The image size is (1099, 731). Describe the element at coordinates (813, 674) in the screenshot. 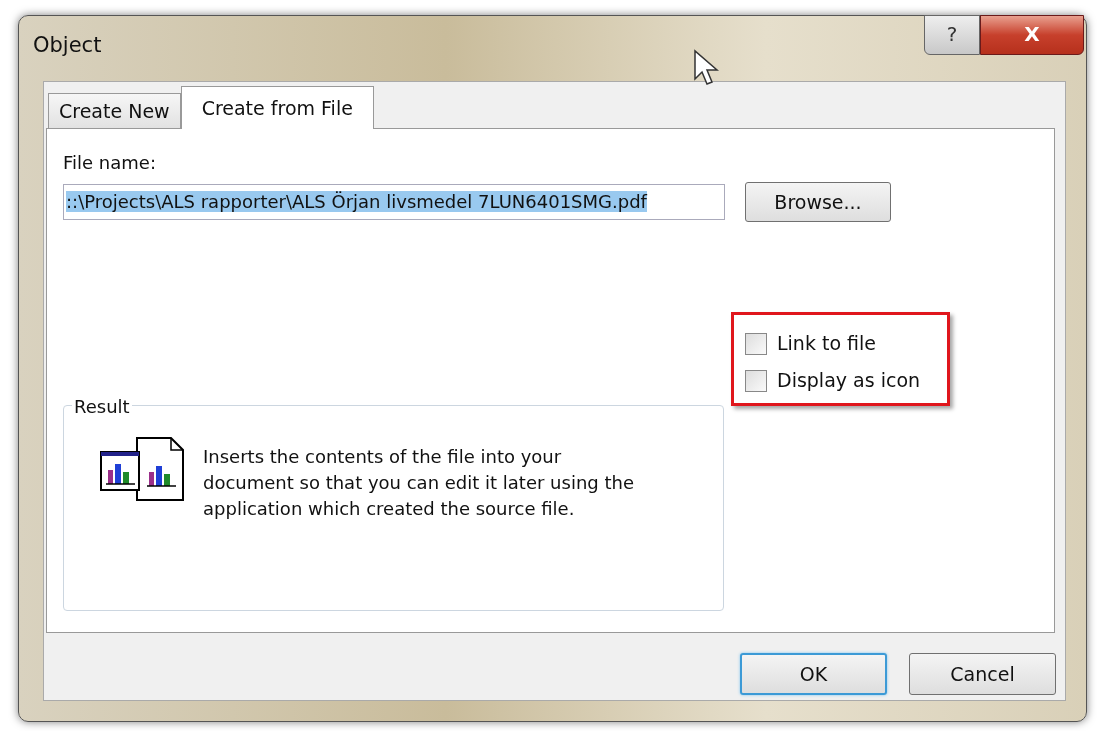

I see `dialog-button: OK` at that location.